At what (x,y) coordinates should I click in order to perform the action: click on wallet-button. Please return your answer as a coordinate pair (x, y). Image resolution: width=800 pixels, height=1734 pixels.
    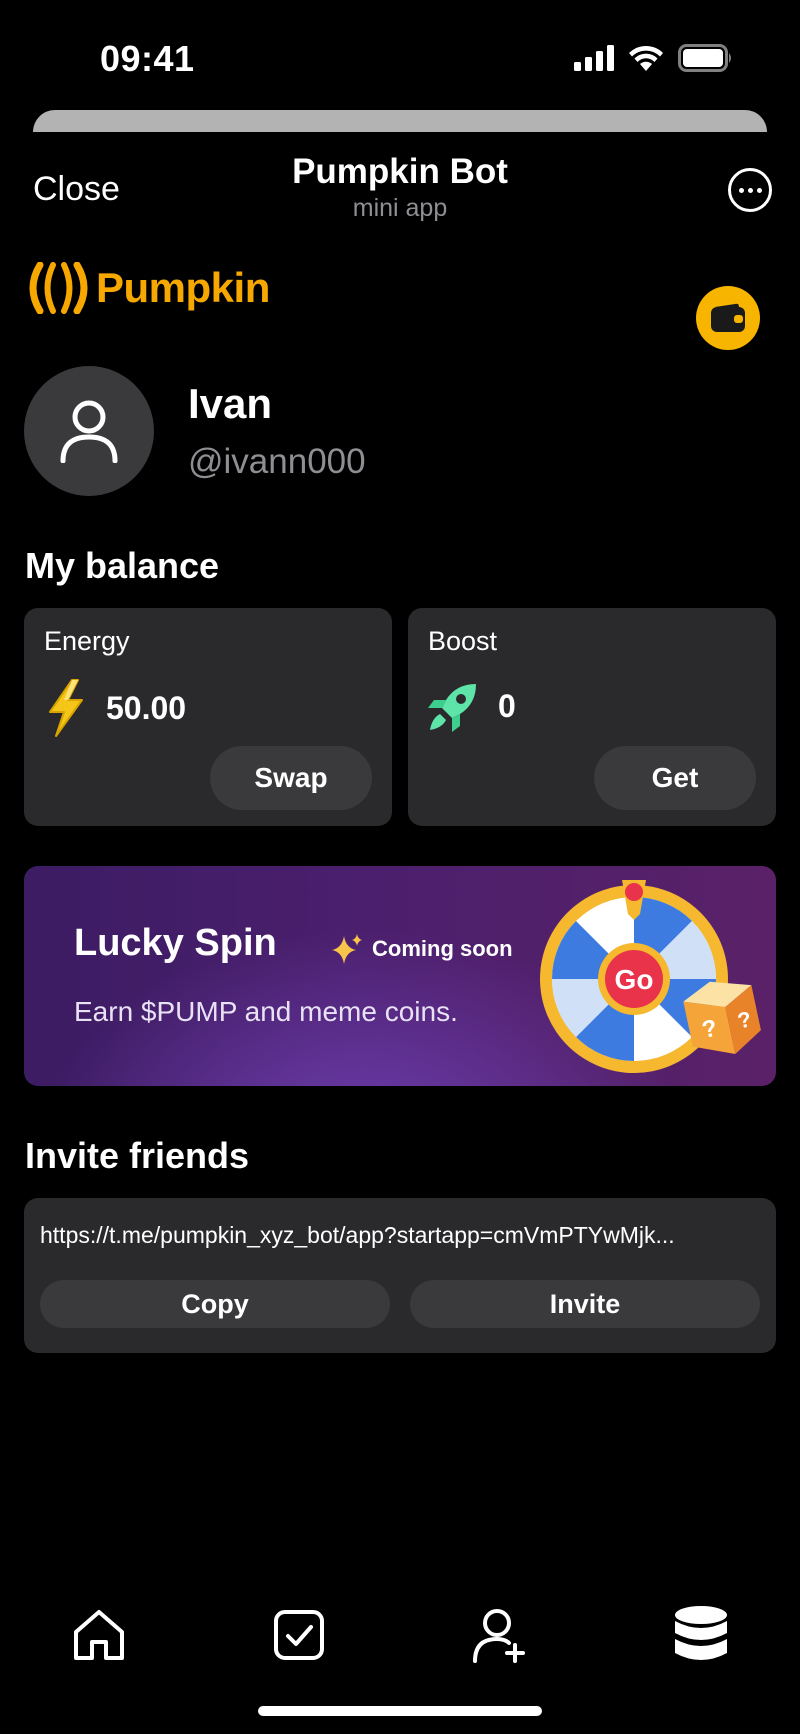
    Looking at the image, I should click on (728, 318).